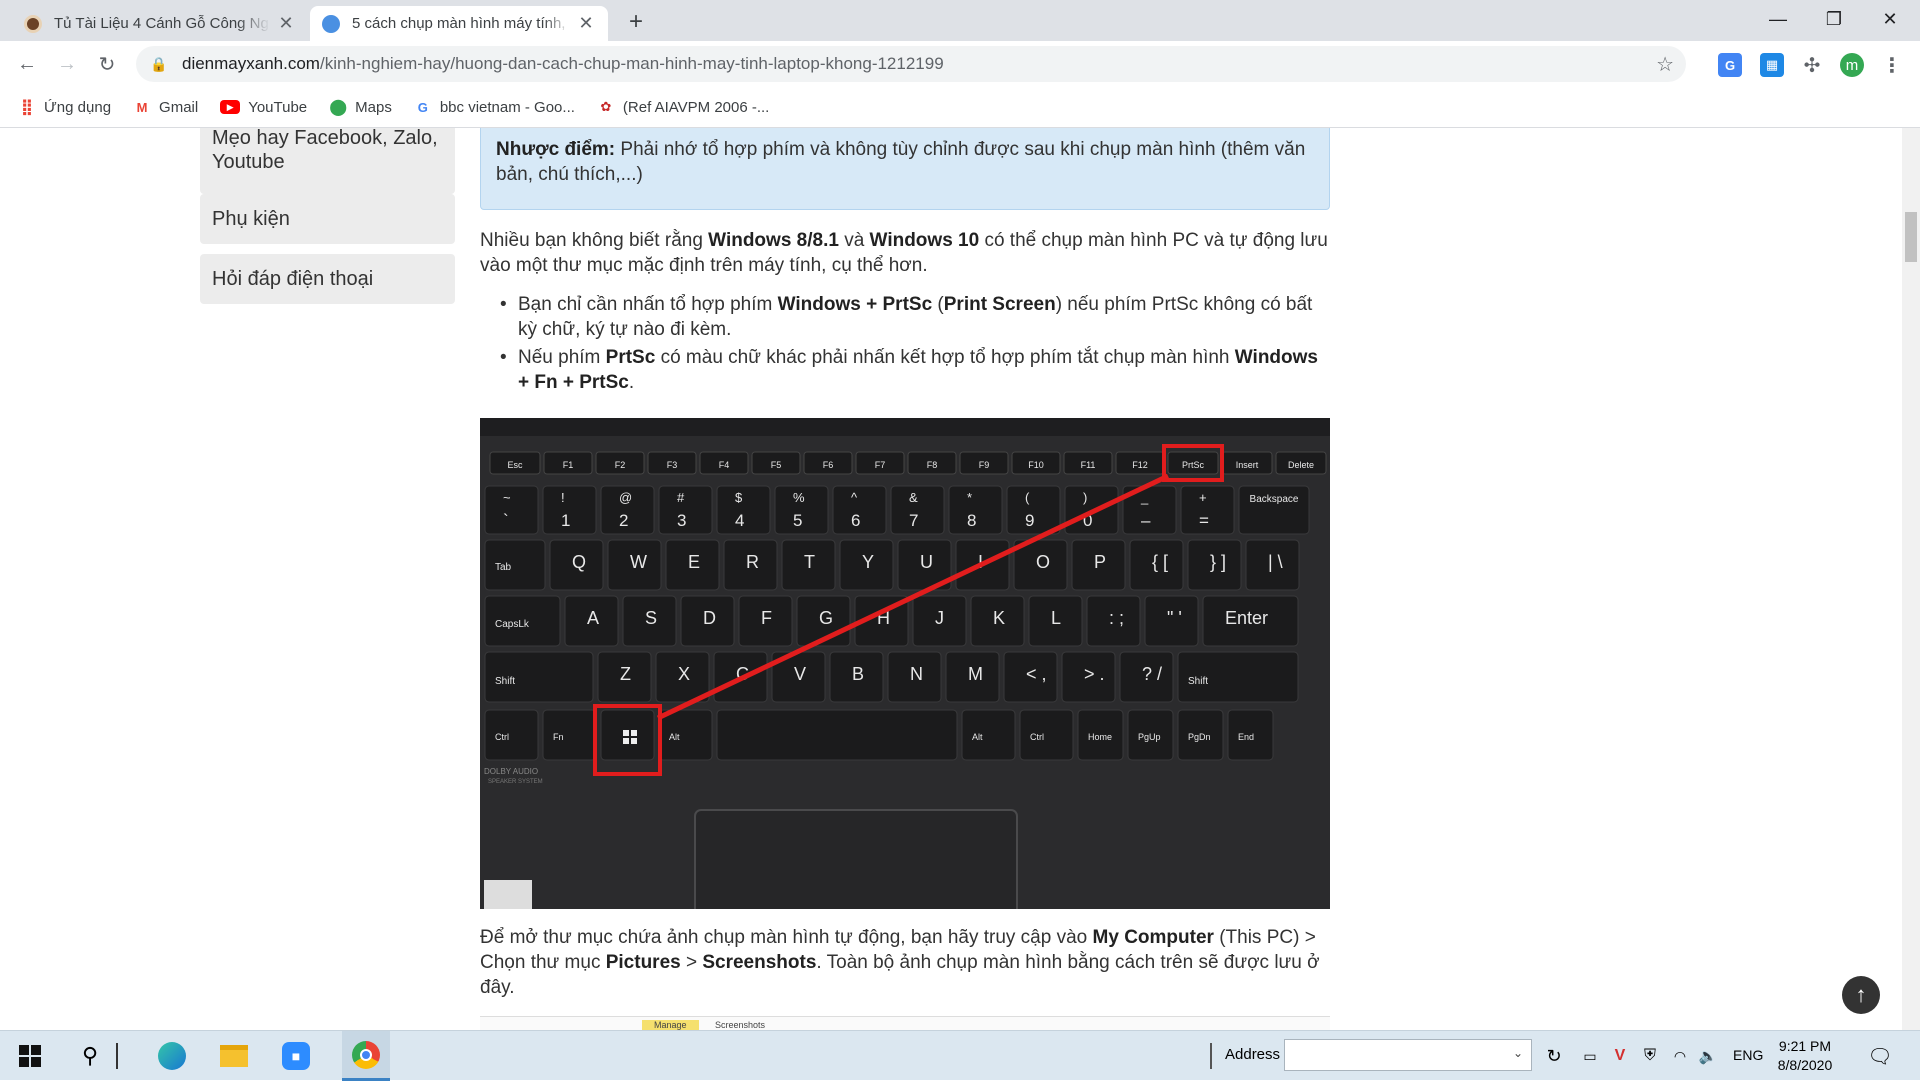 This screenshot has height=1081, width=1920. What do you see at coordinates (776, 465) in the screenshot?
I see `key-label: F5` at bounding box center [776, 465].